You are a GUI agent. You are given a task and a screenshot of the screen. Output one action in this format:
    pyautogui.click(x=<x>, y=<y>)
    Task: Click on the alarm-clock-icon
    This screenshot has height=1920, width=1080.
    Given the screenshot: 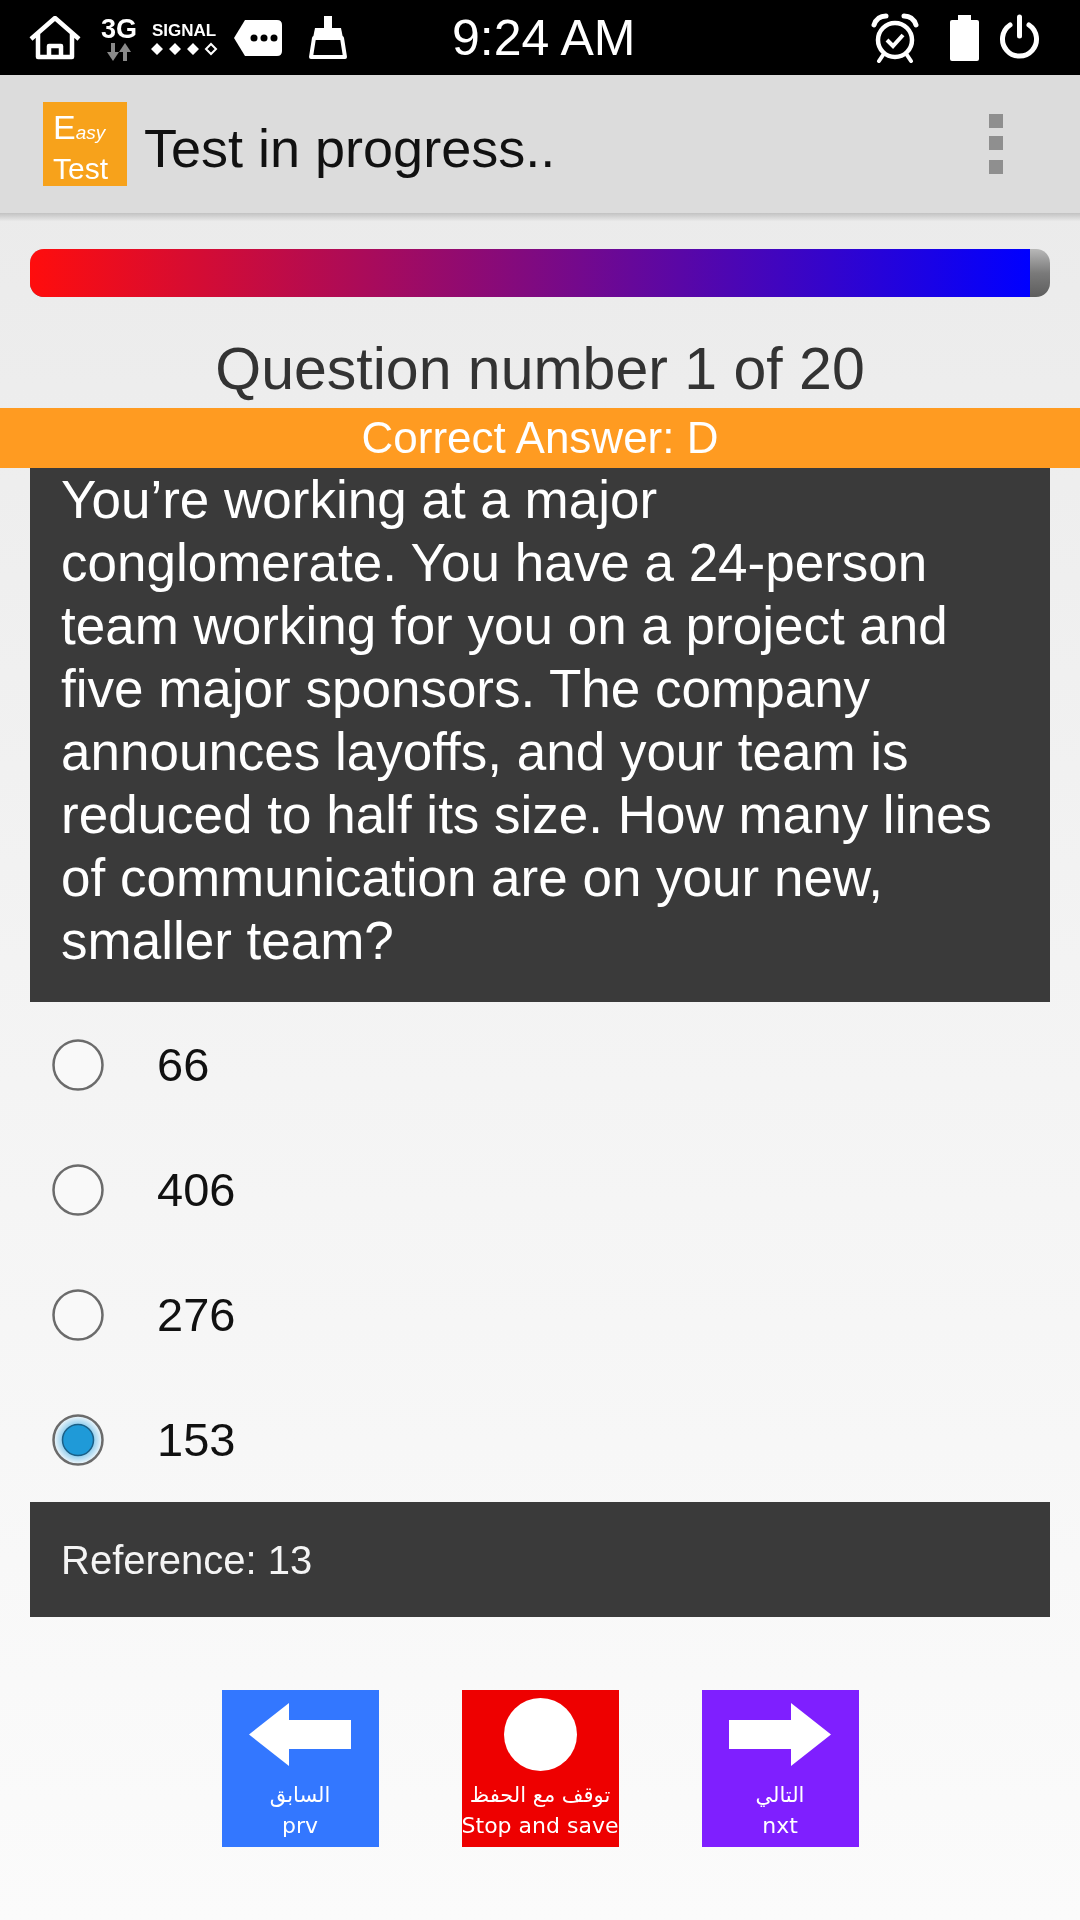 What is the action you would take?
    pyautogui.click(x=895, y=37)
    